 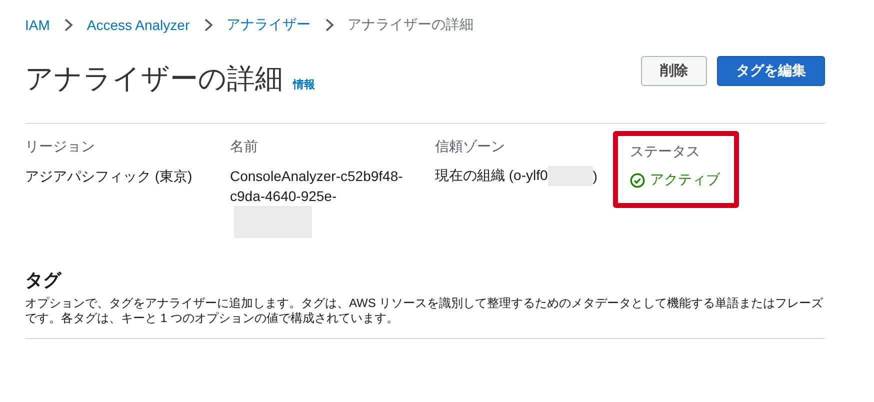 I want to click on page-title: アナライザーの詳細, so click(x=154, y=79).